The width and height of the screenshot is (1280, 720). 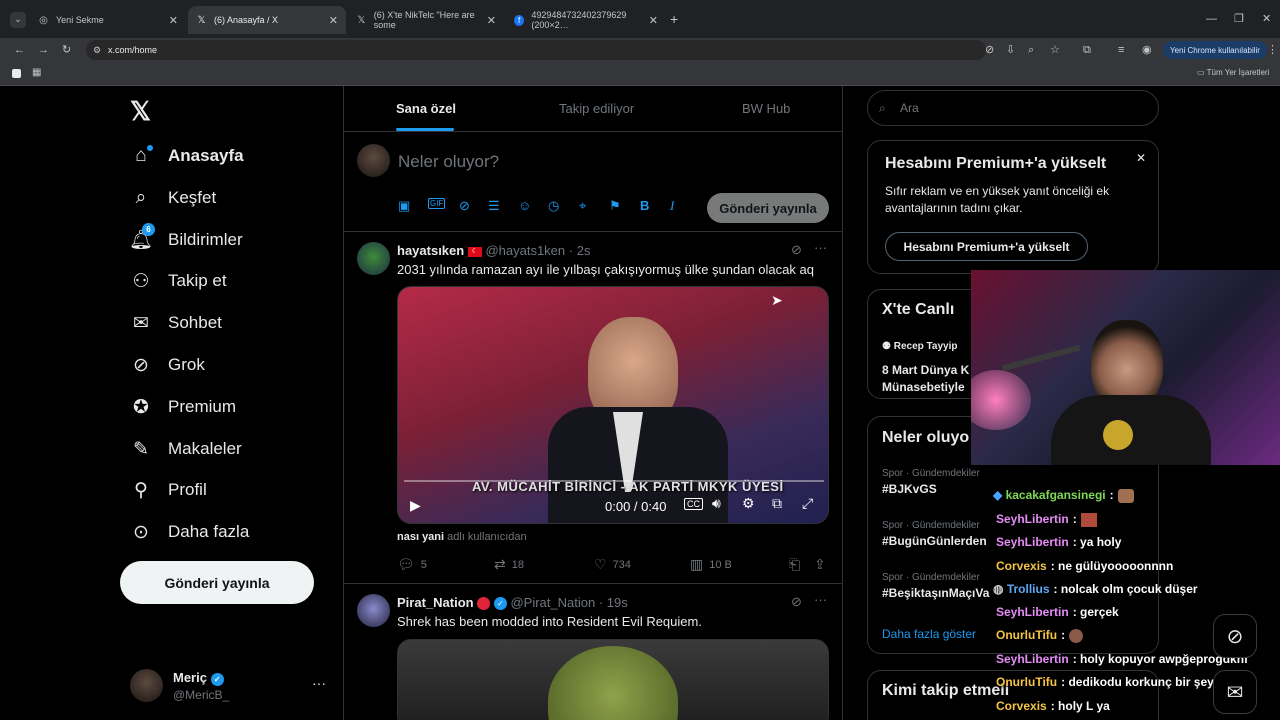 I want to click on captions-icon: CC, so click(x=693, y=504).